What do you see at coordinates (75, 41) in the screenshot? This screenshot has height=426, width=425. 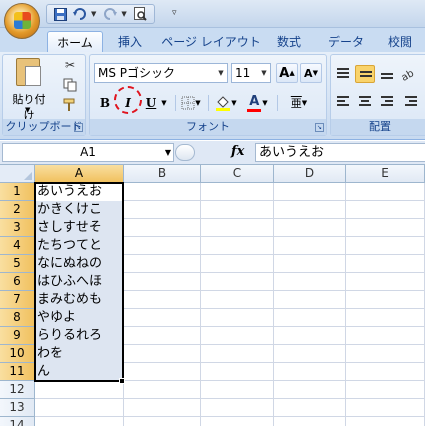 I see `tab-home: ホーム` at bounding box center [75, 41].